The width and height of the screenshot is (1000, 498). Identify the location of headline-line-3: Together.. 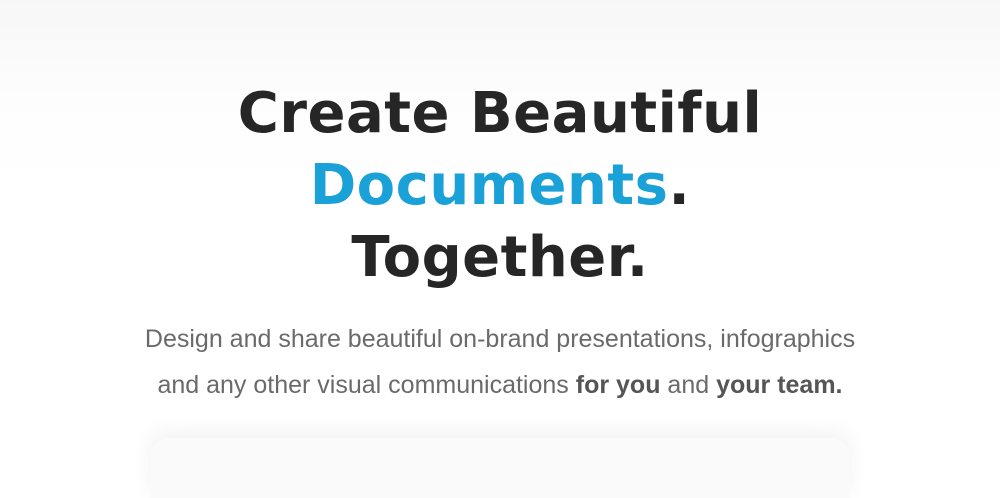
(500, 257).